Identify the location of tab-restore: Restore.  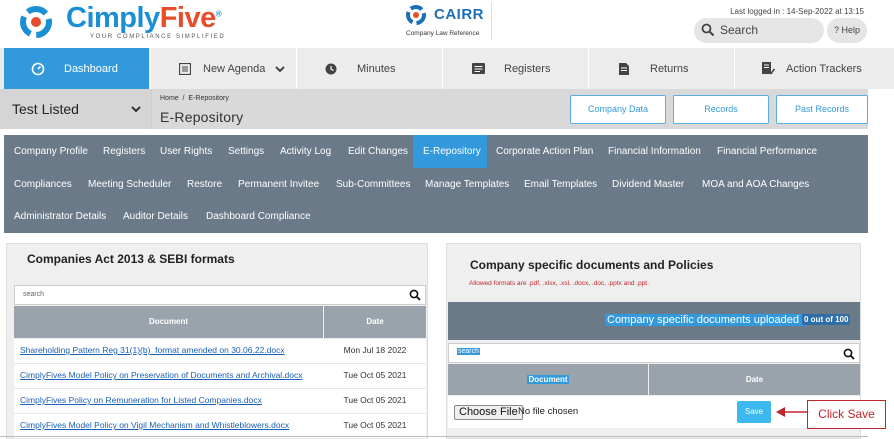
(204, 184).